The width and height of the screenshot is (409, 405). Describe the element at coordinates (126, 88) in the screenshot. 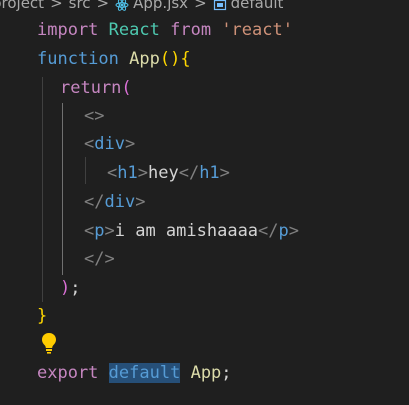

I see `paren-open: (` at that location.